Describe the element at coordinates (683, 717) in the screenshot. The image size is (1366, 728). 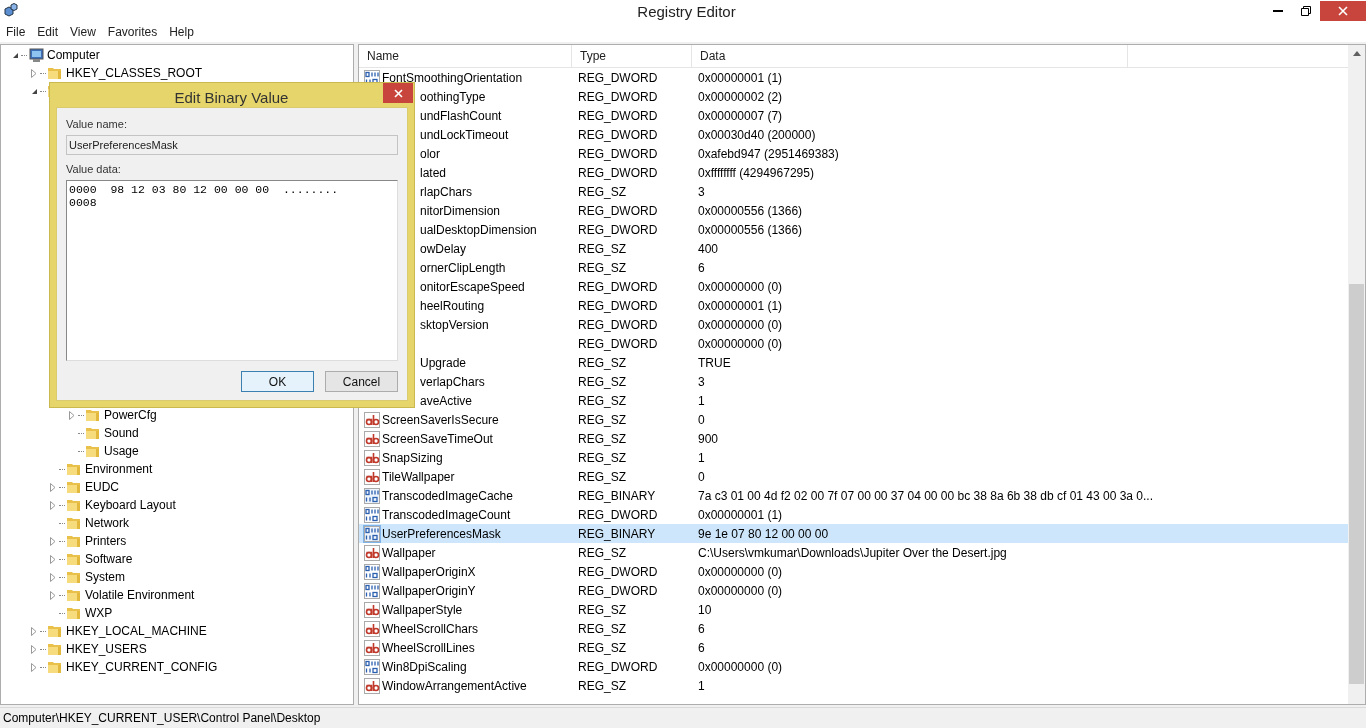
I see `status-bar-path: Computer\HKEY_CURRENT_USER\Control Panel\Desktop` at that location.